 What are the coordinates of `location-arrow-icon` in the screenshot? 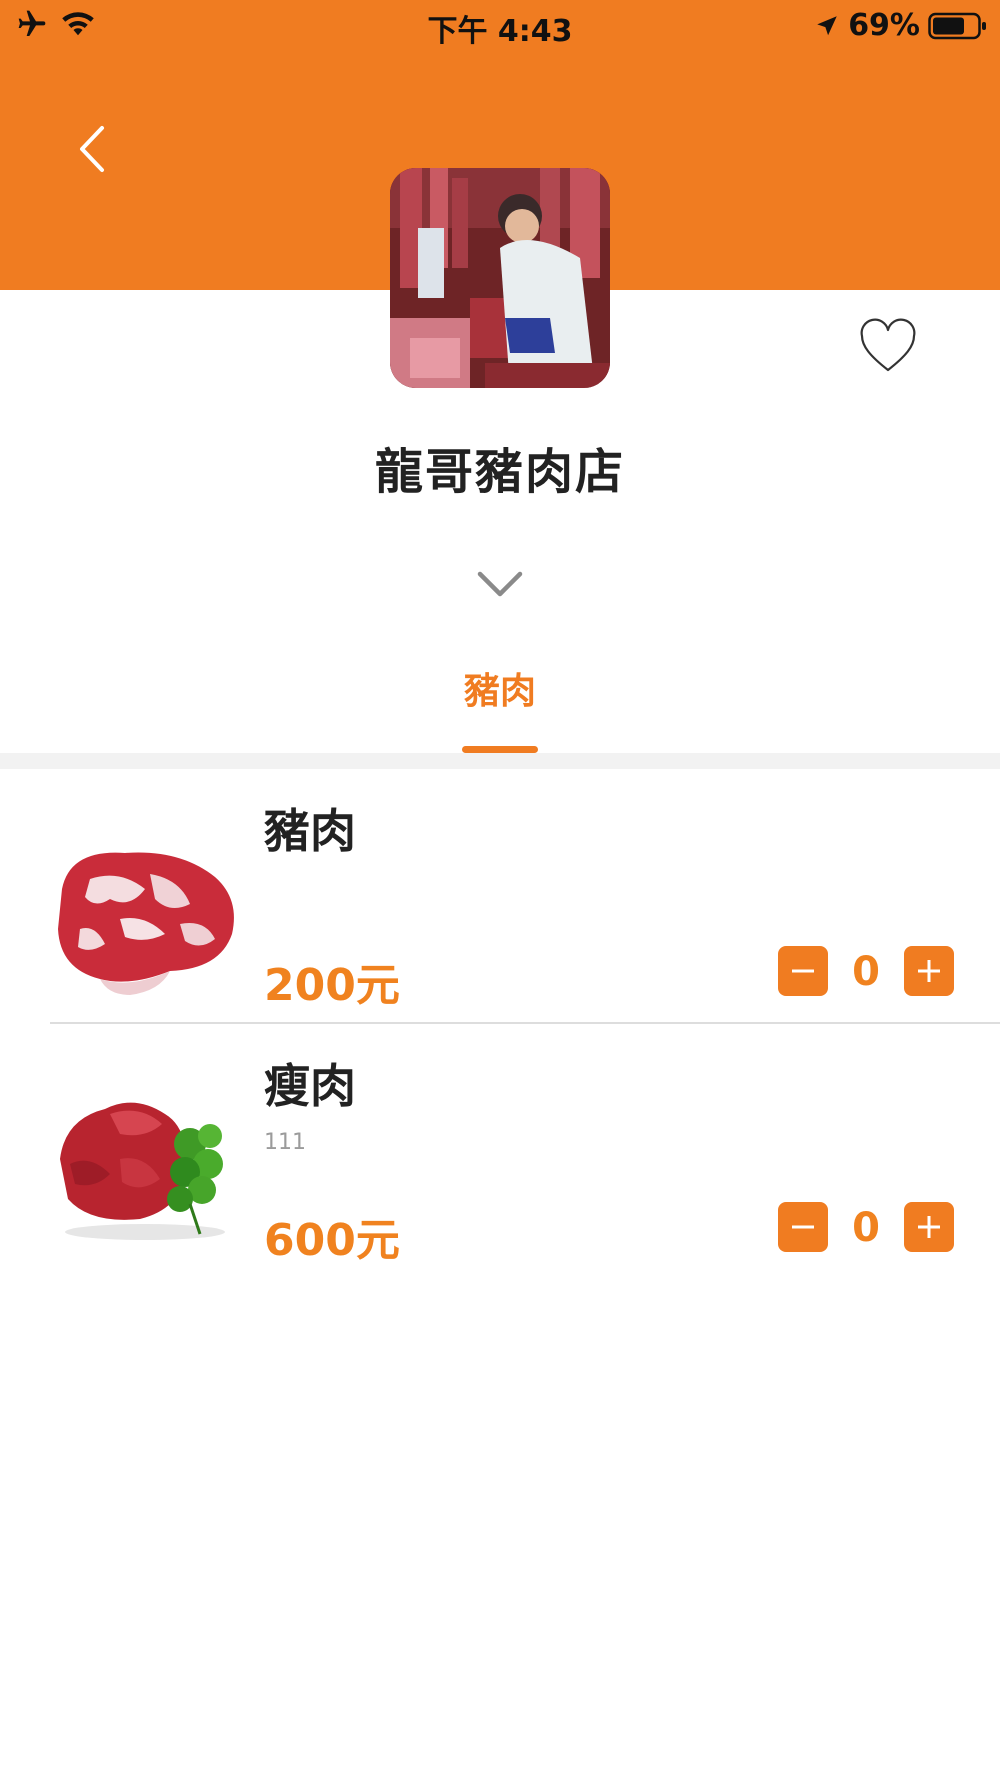 It's located at (827, 25).